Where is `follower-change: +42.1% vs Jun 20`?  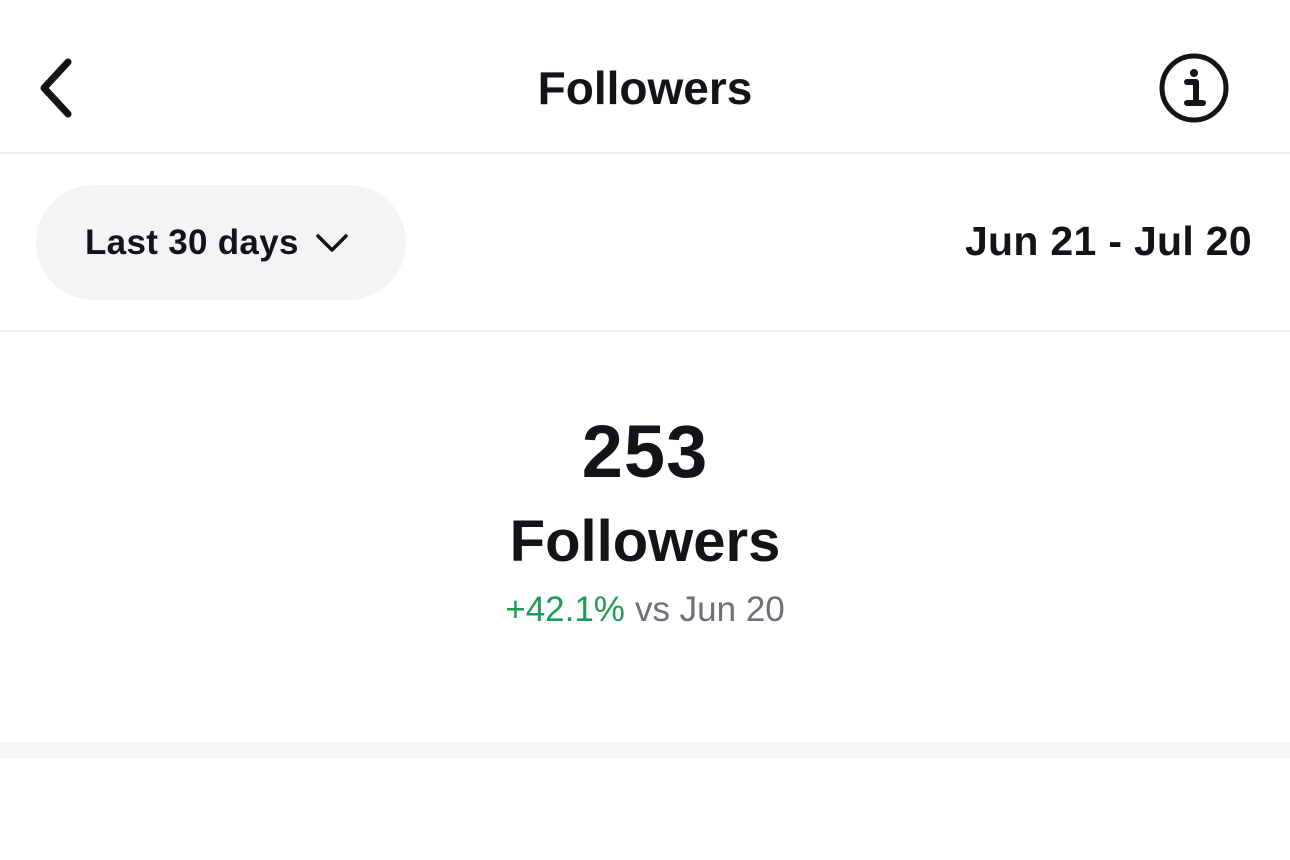
follower-change: +42.1% vs Jun 20 is located at coordinates (645, 610).